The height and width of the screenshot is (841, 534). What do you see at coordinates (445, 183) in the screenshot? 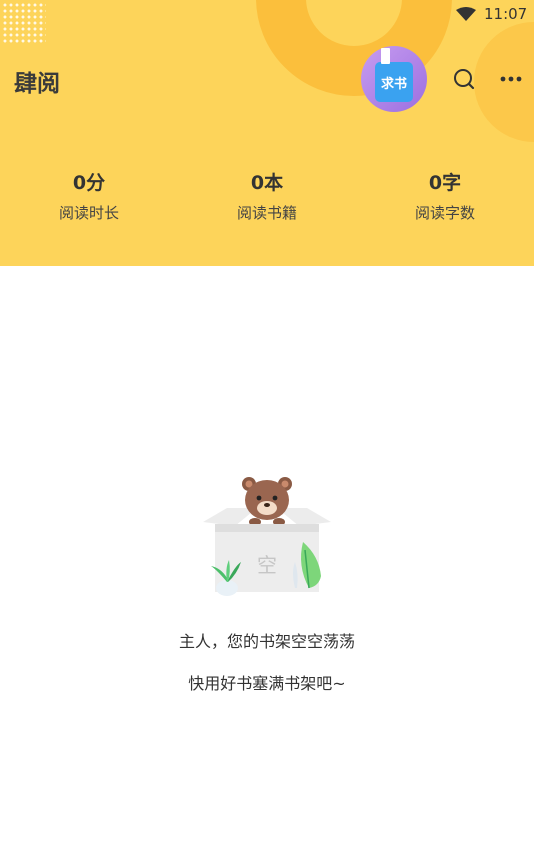
I see `stat-value: 0字` at bounding box center [445, 183].